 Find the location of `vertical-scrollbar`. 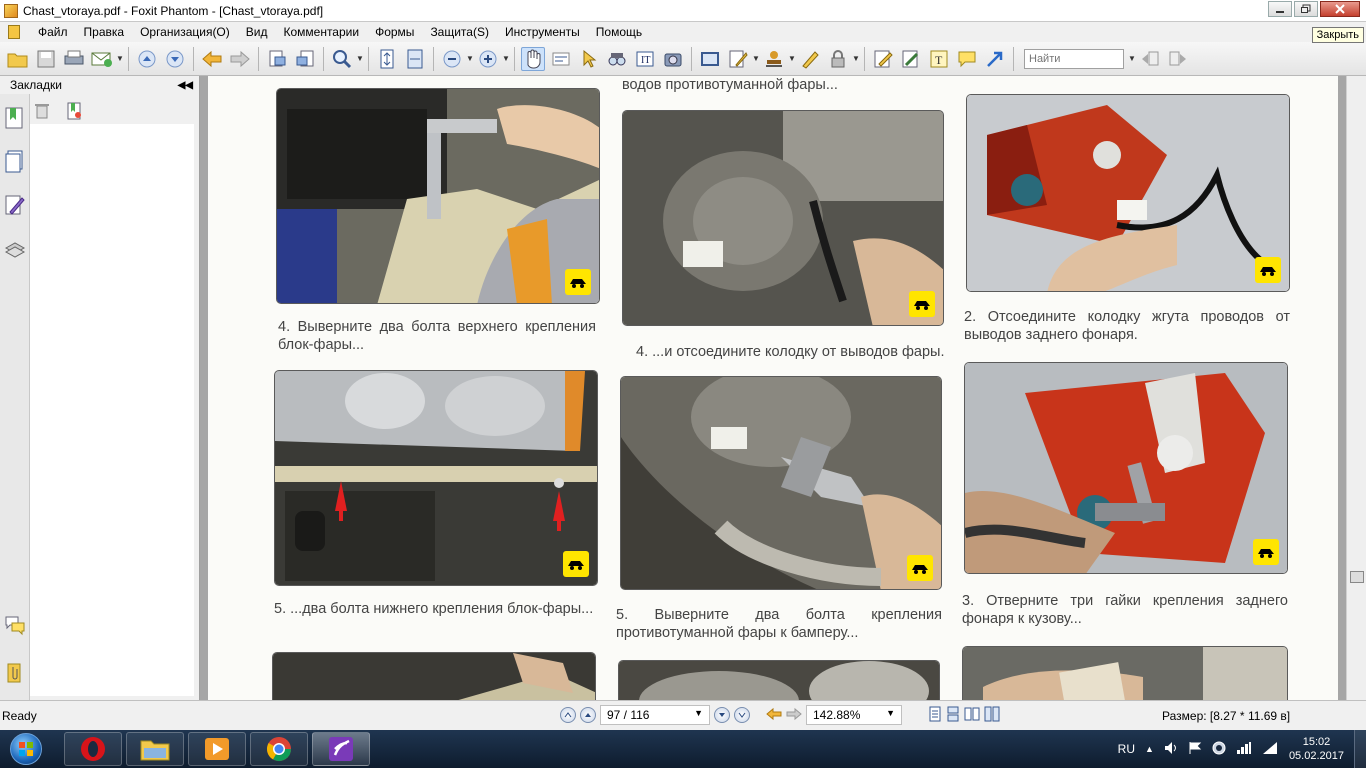

vertical-scrollbar is located at coordinates (1356, 388).